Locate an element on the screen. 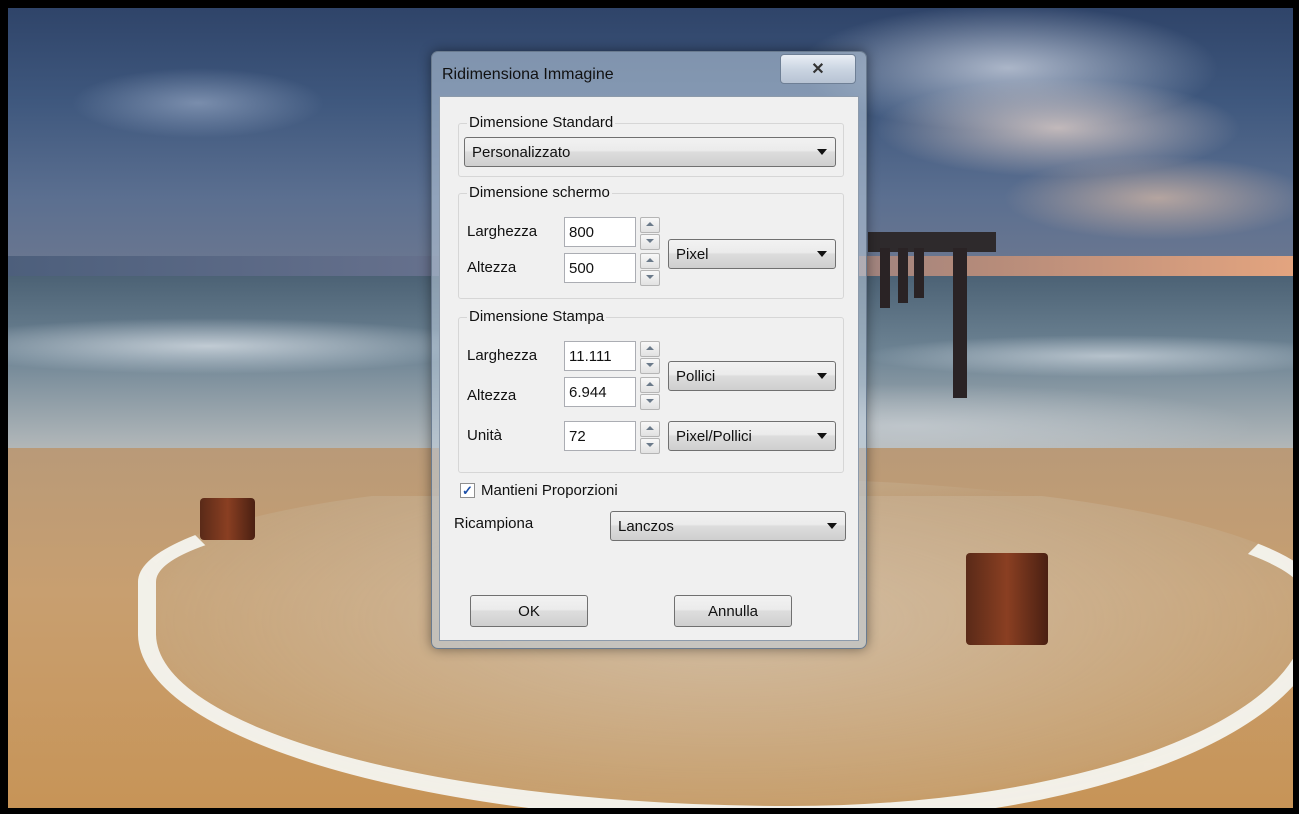 Image resolution: width=1299 pixels, height=814 pixels. screen-width-value: 800 is located at coordinates (582, 232).